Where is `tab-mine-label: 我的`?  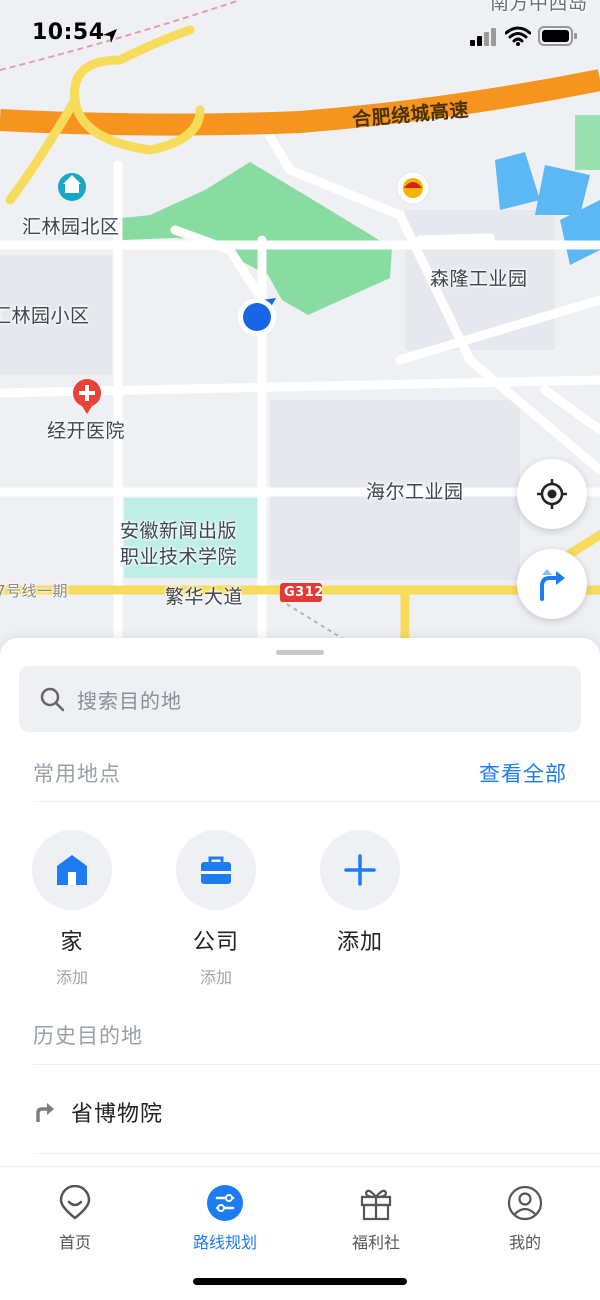 tab-mine-label: 我的 is located at coordinates (524, 1242).